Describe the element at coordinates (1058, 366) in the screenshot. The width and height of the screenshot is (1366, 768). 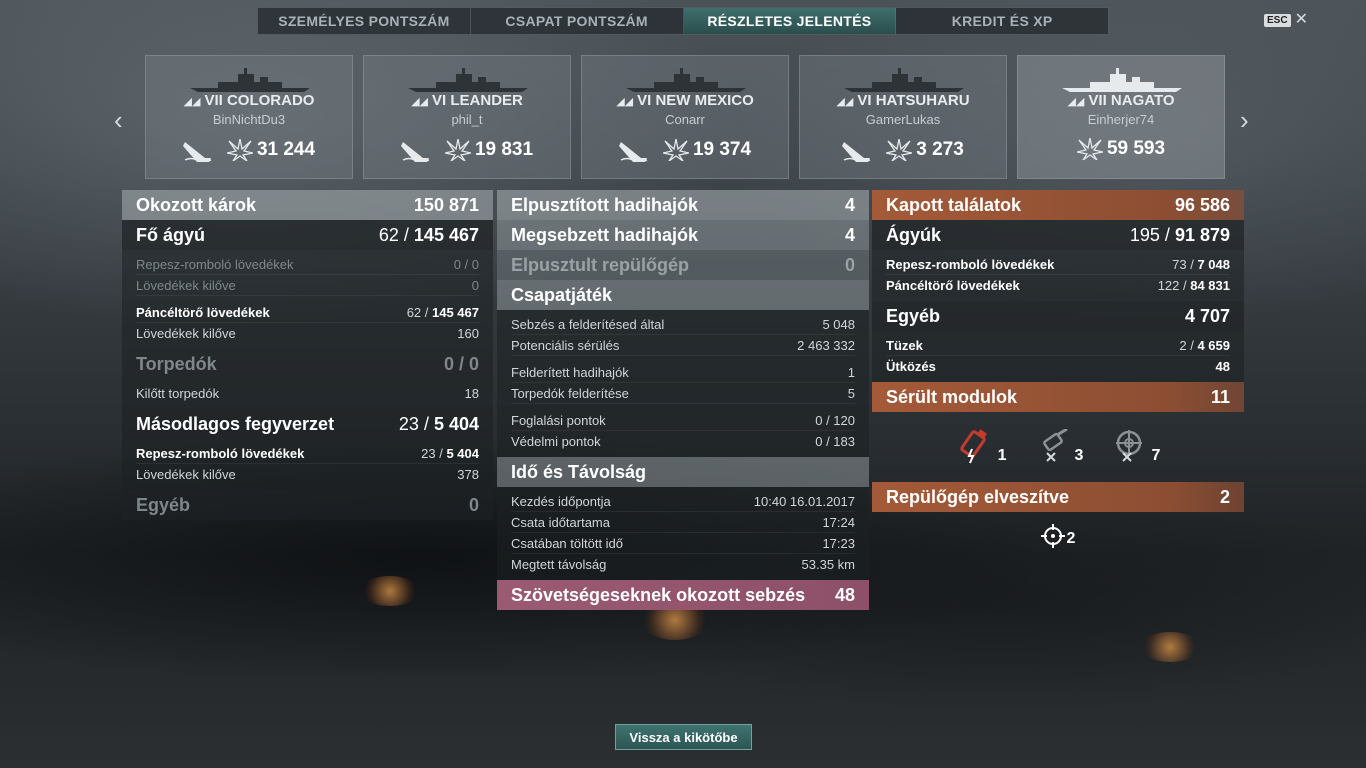
I see `ramming-row: Ütközés 48` at that location.